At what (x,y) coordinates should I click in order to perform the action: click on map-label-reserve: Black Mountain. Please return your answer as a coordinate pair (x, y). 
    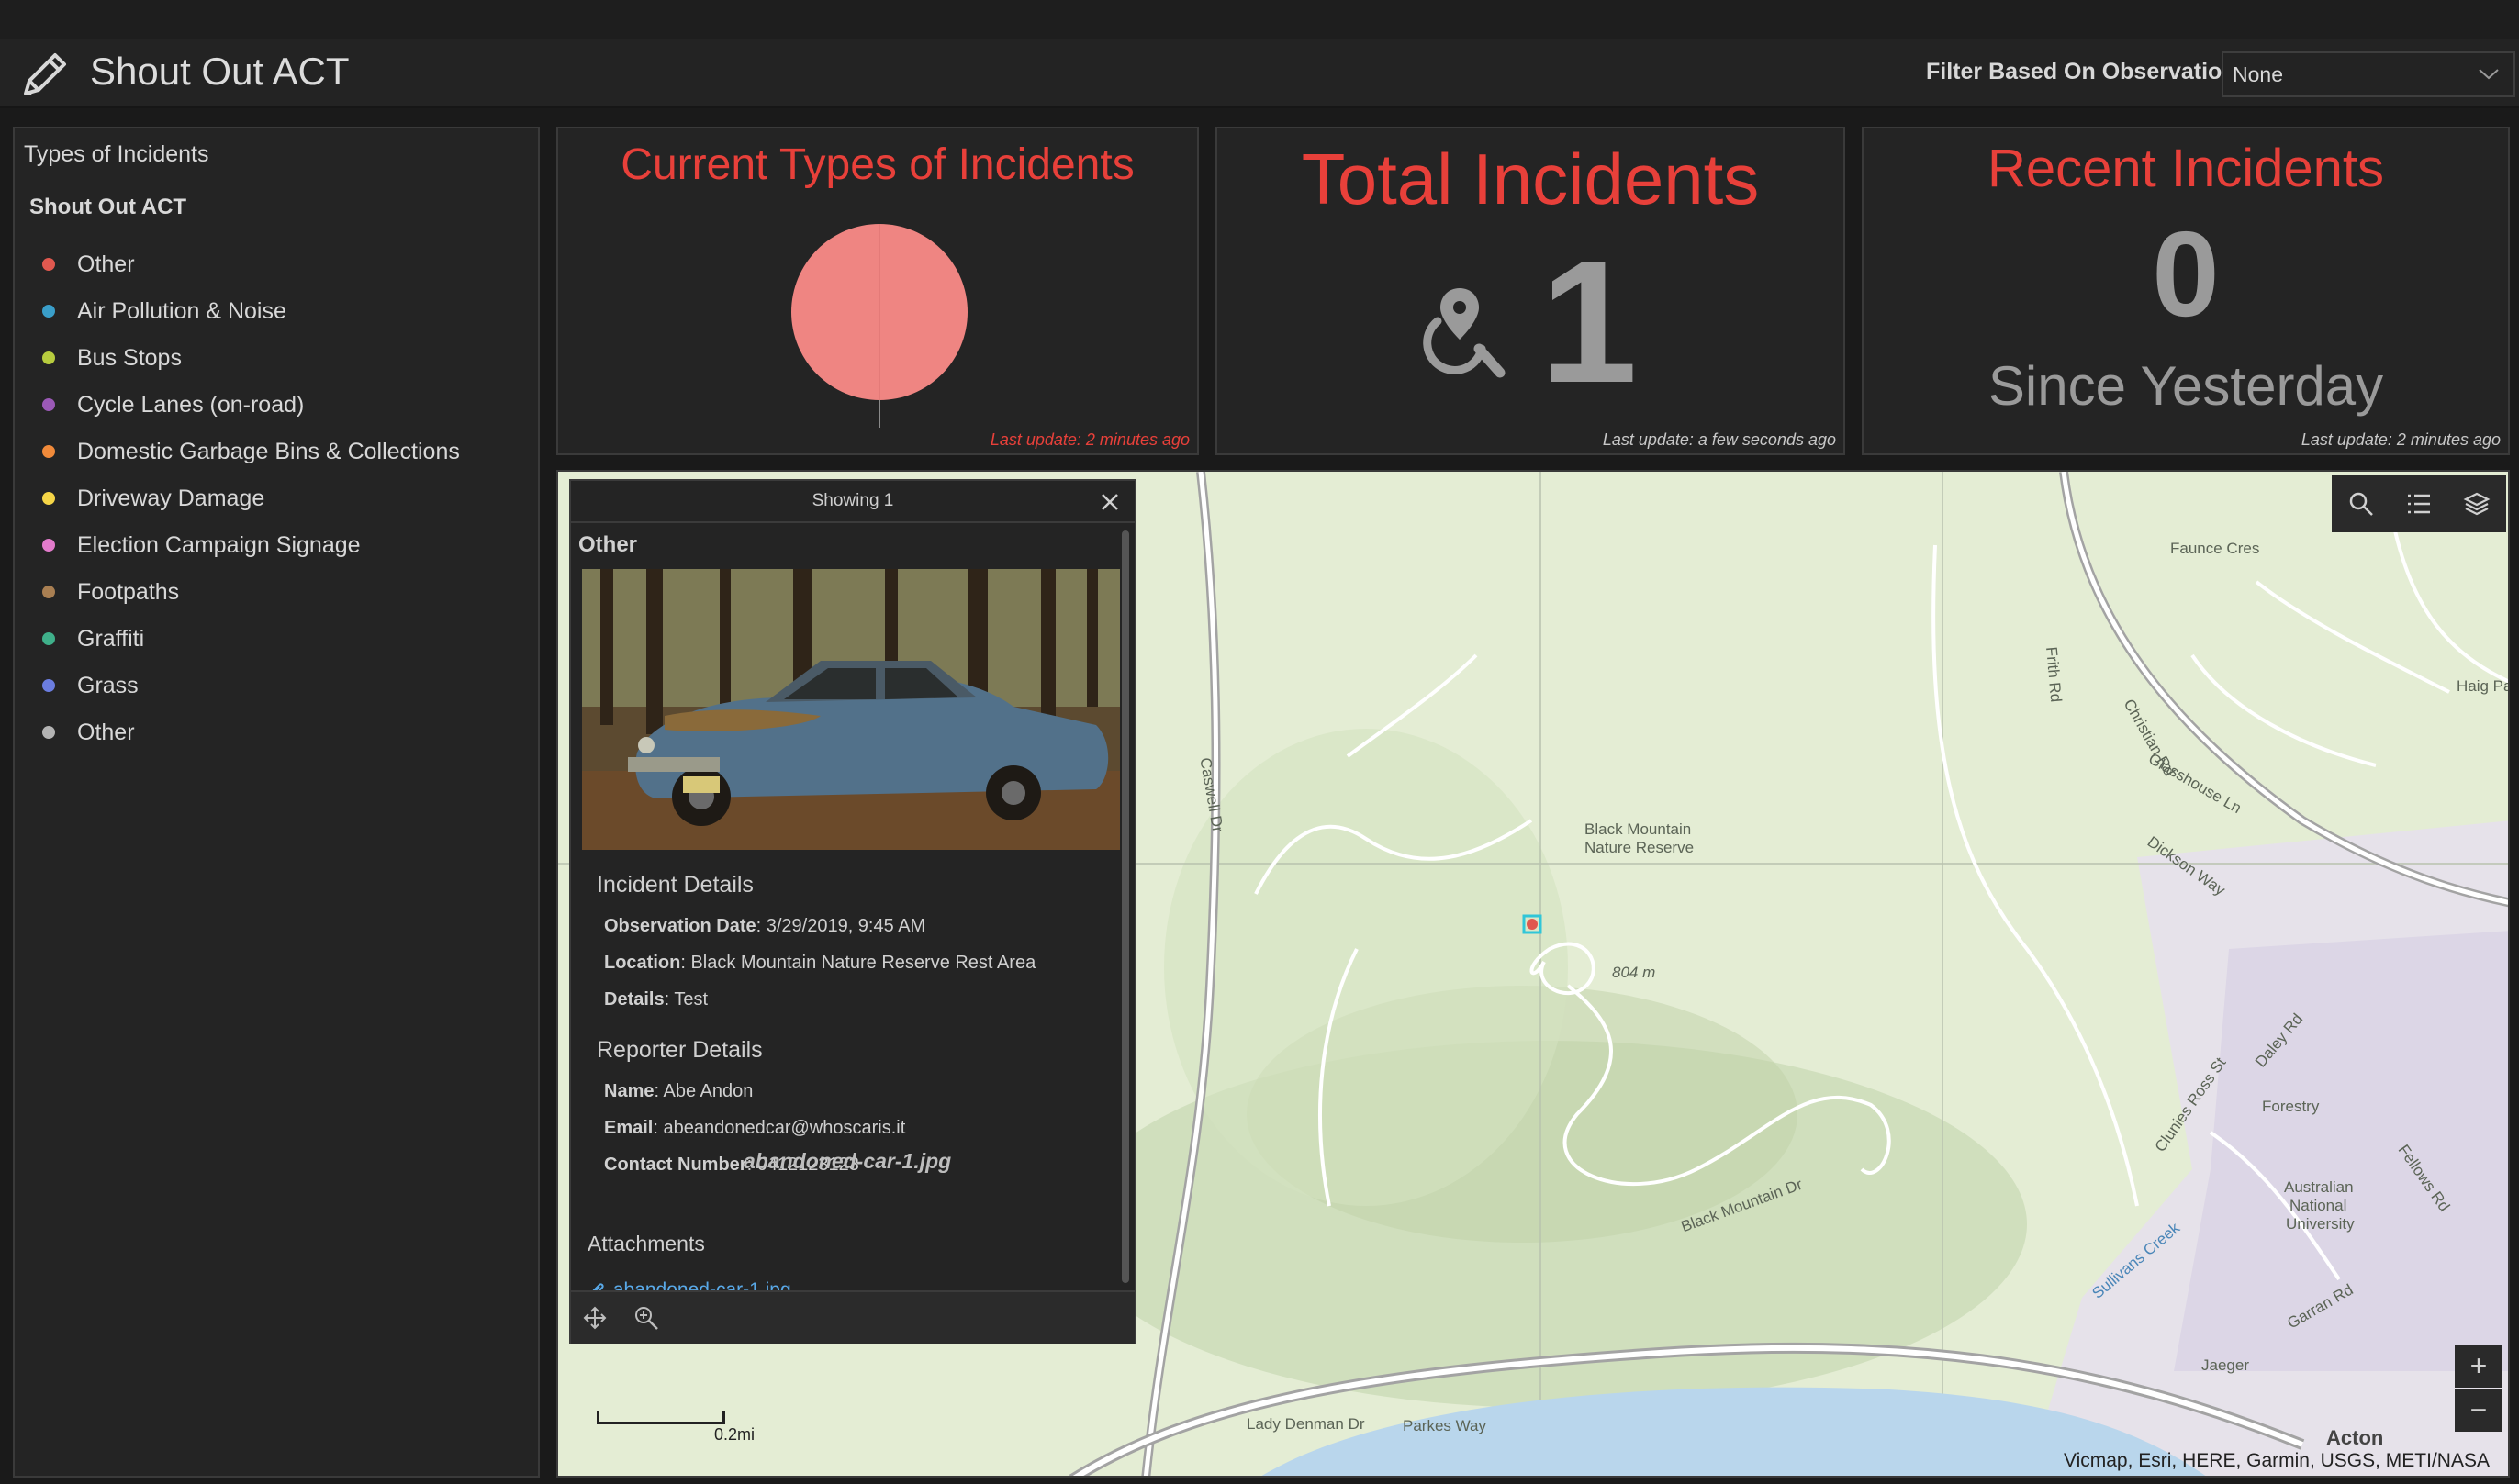
    Looking at the image, I should click on (1638, 829).